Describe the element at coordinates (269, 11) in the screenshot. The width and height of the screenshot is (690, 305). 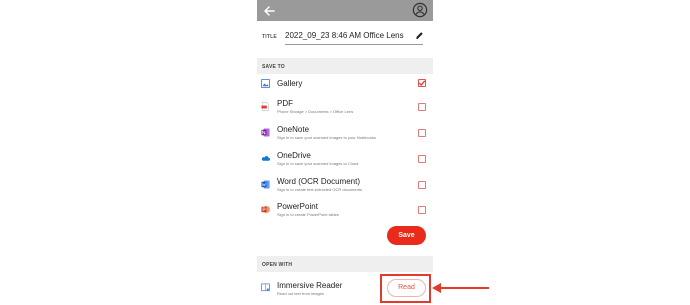
I see `arrow-left-icon` at that location.